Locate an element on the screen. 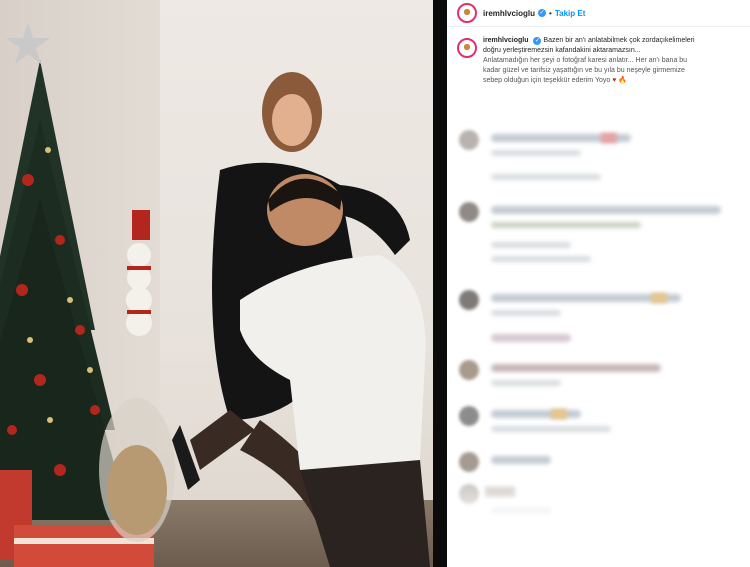 The image size is (750, 567). post-header: iremhlvcioglu ✓ • Takip Et is located at coordinates (598, 13).